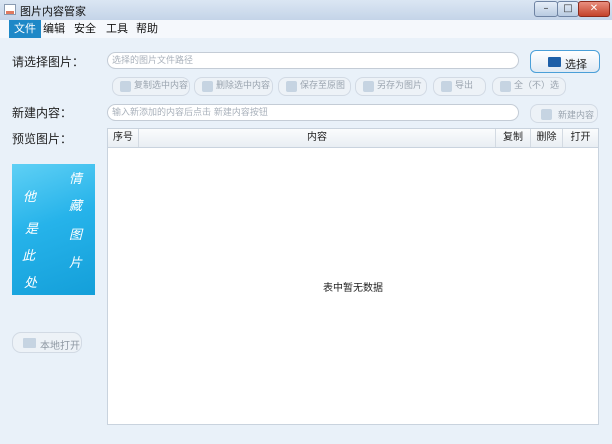 The image size is (612, 444). I want to click on column-delete: 删除, so click(547, 138).